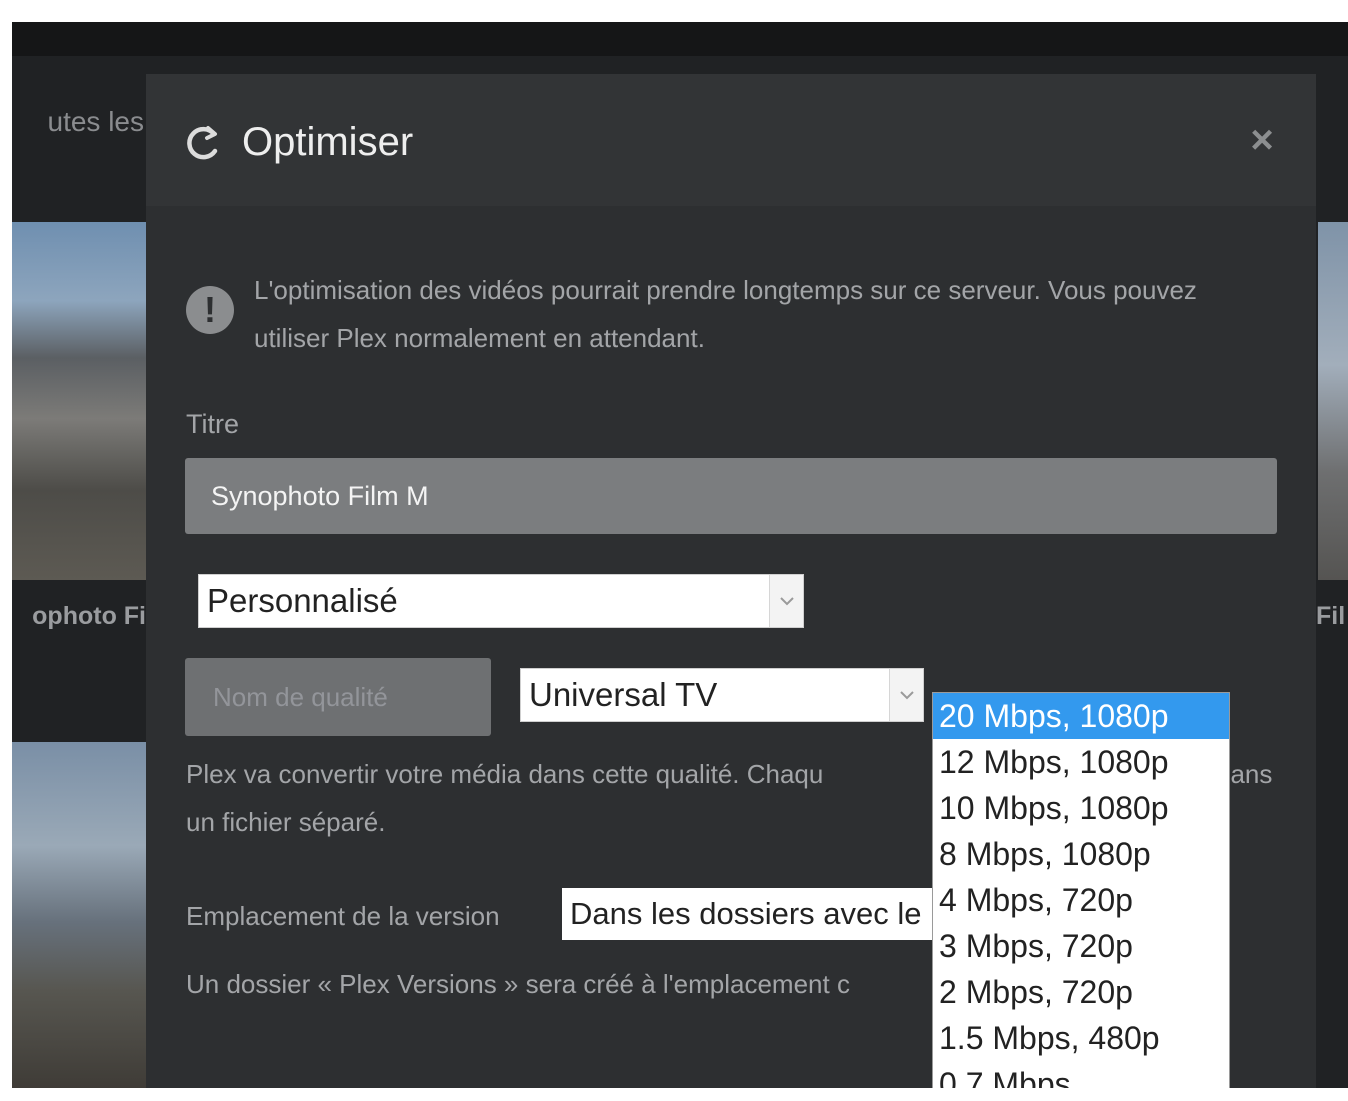  What do you see at coordinates (1081, 1038) in the screenshot?
I see `bitrate-option: 1.5 Mbps, 480p` at bounding box center [1081, 1038].